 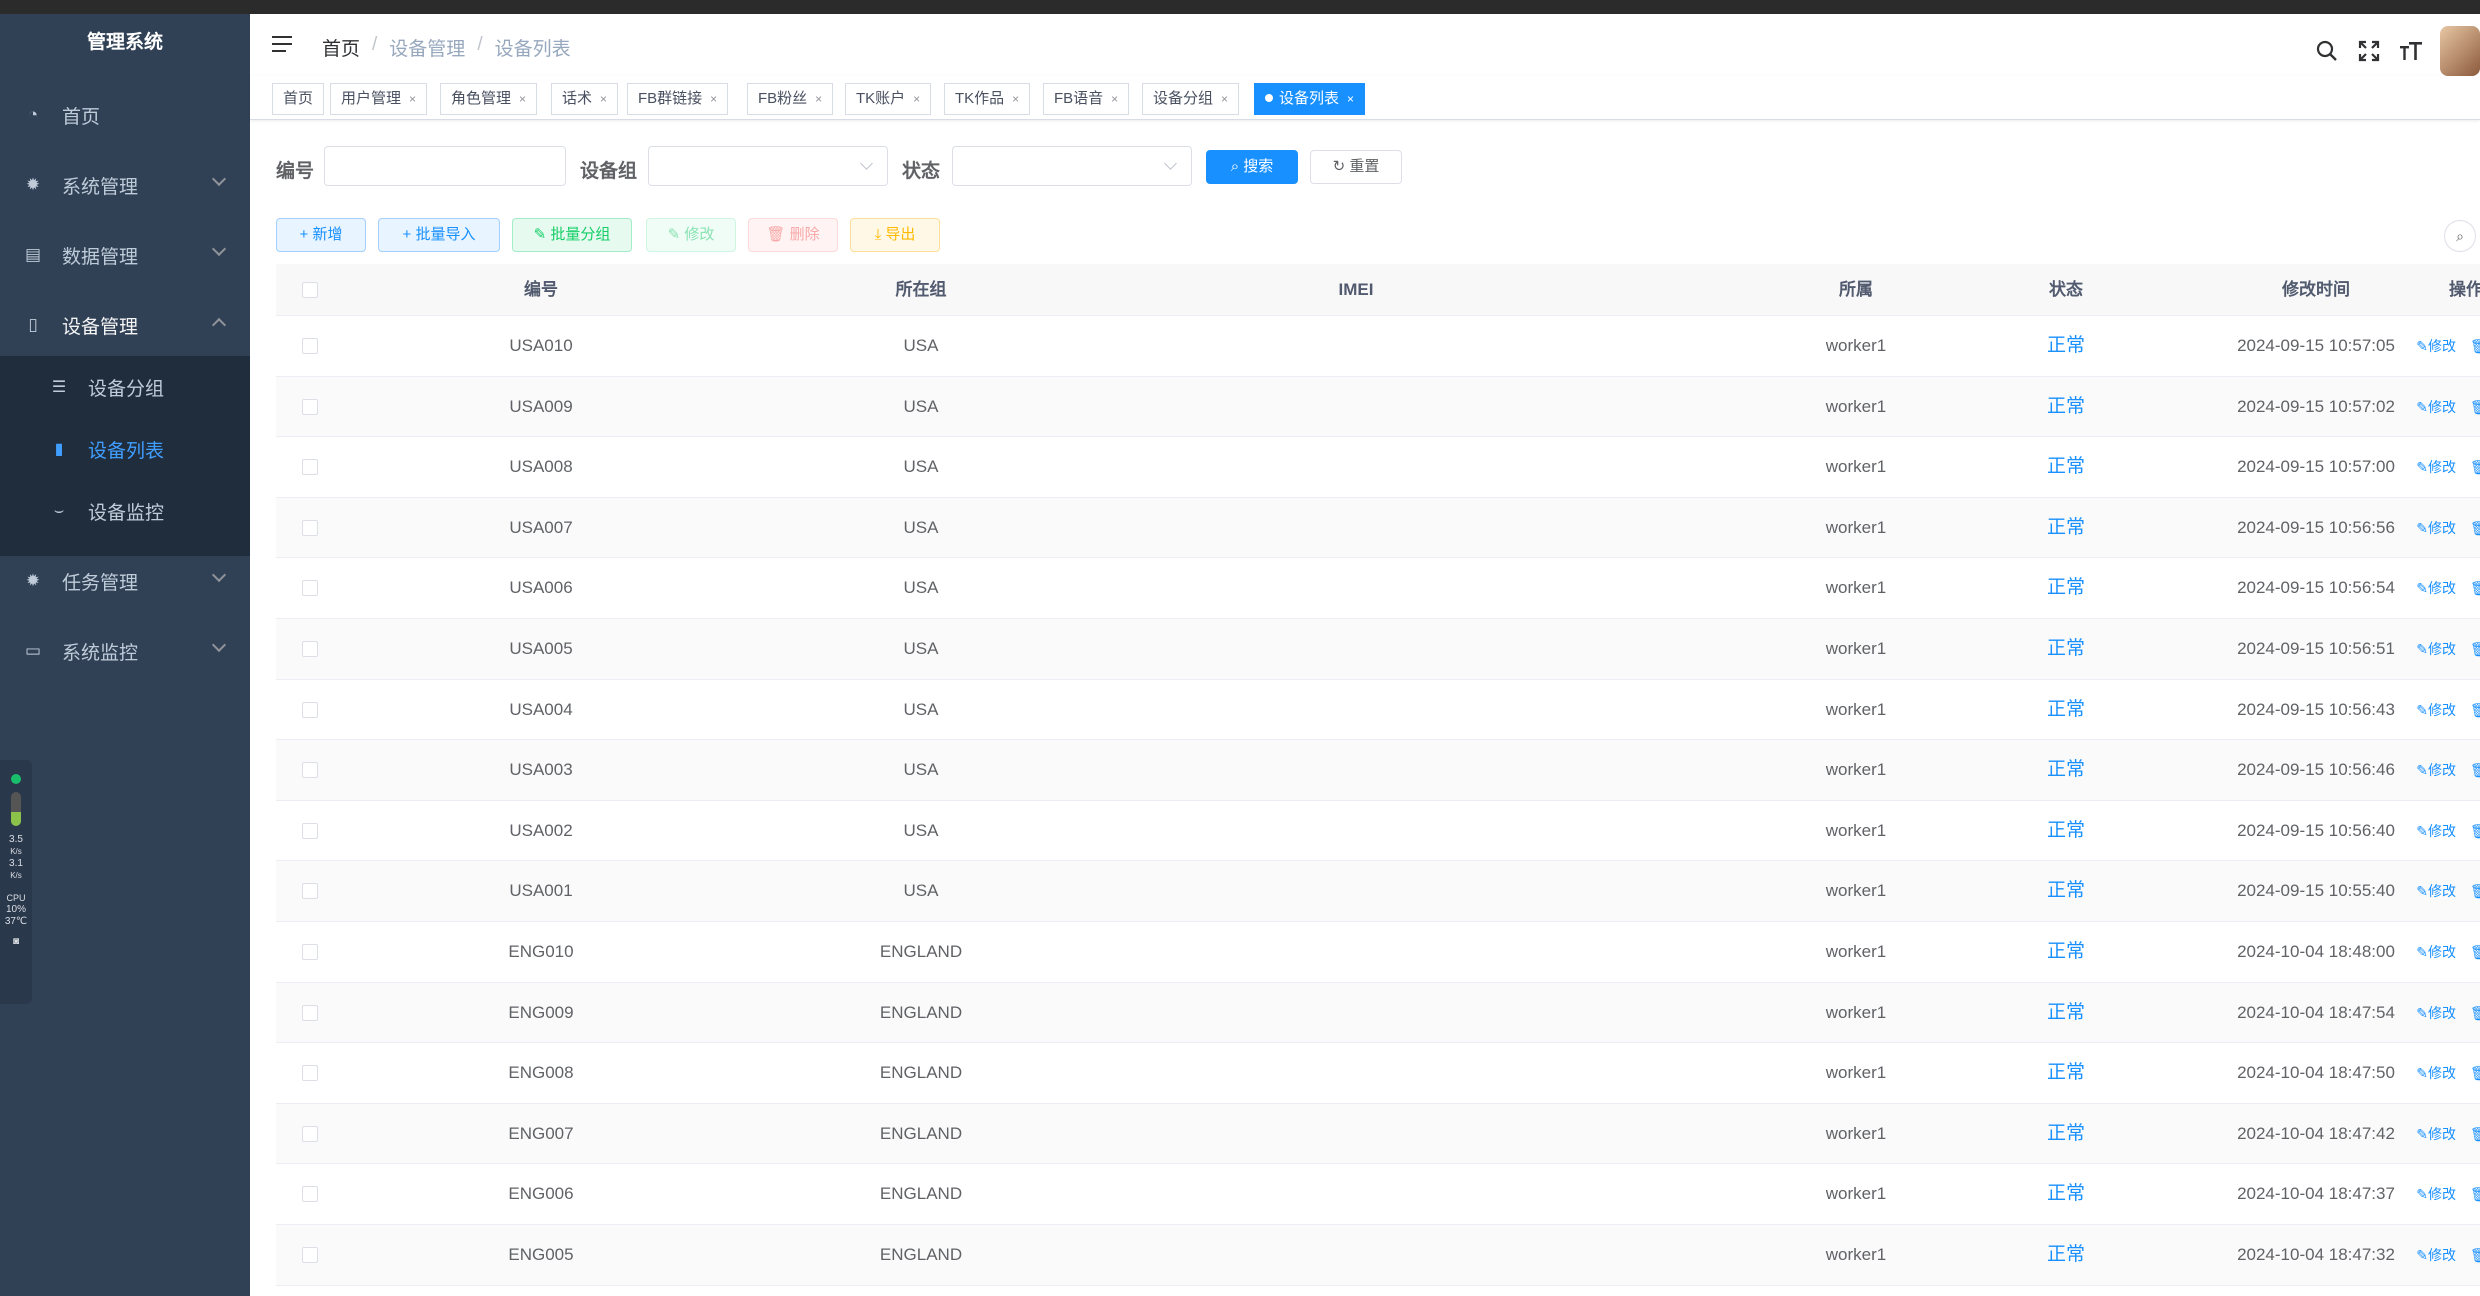 What do you see at coordinates (987, 99) in the screenshot?
I see `tag-tk-works: TK作品 ×` at bounding box center [987, 99].